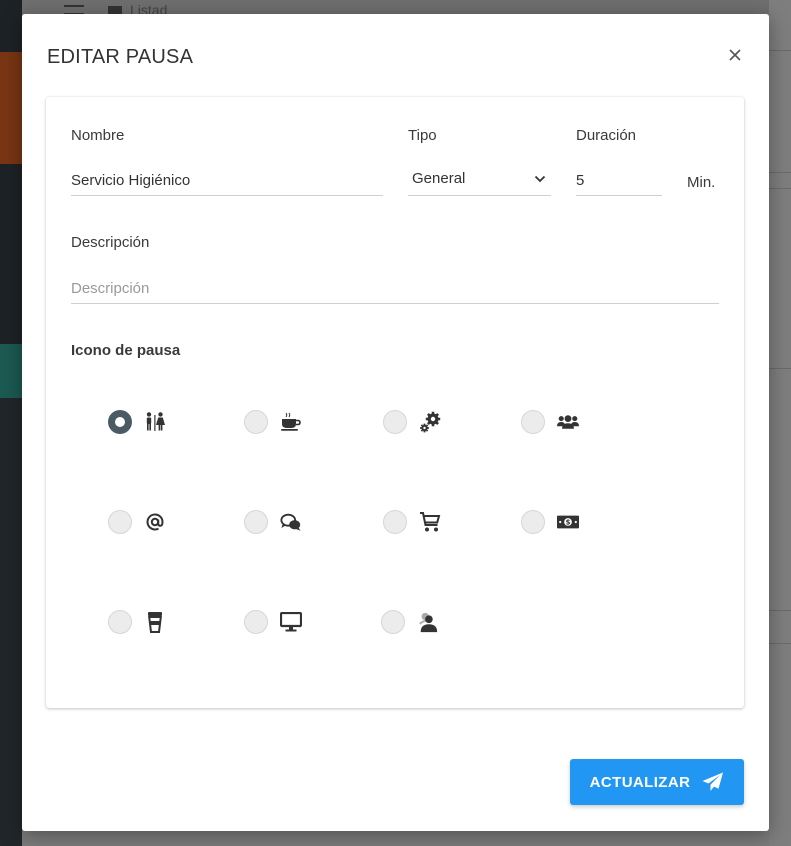  Describe the element at coordinates (115, 10) in the screenshot. I see `grid-icon` at that location.